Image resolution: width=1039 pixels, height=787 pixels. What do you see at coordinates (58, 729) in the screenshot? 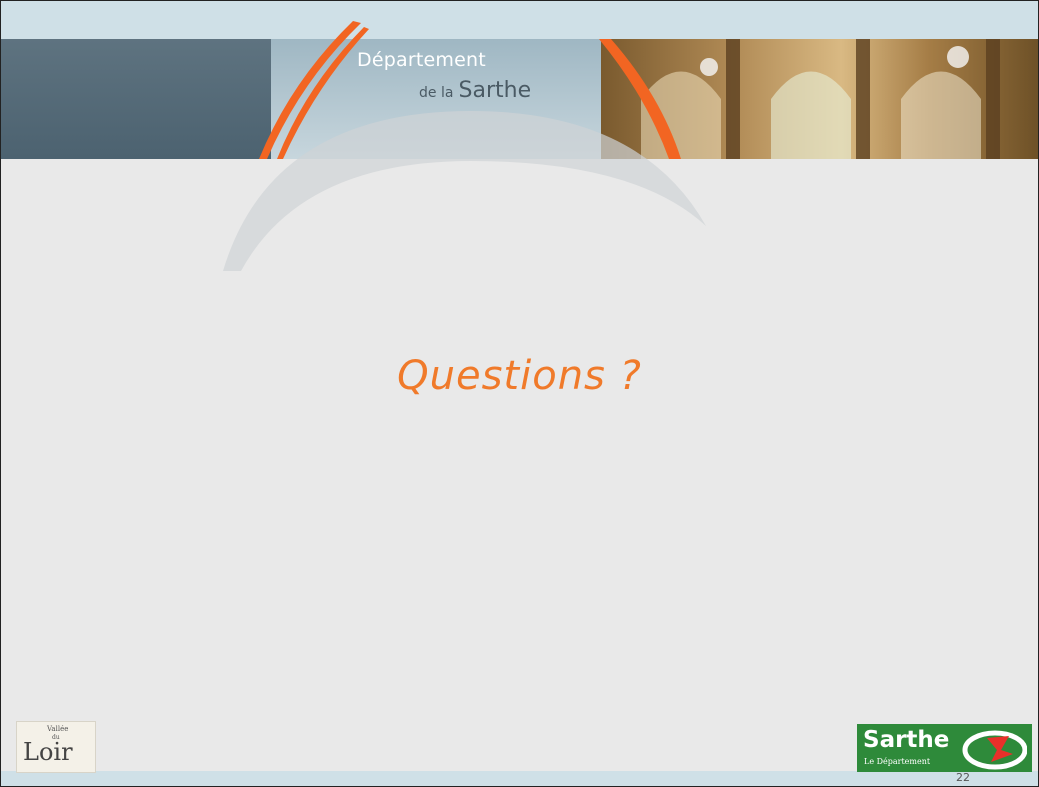
I see `loir-logo-top: Vallée` at bounding box center [58, 729].